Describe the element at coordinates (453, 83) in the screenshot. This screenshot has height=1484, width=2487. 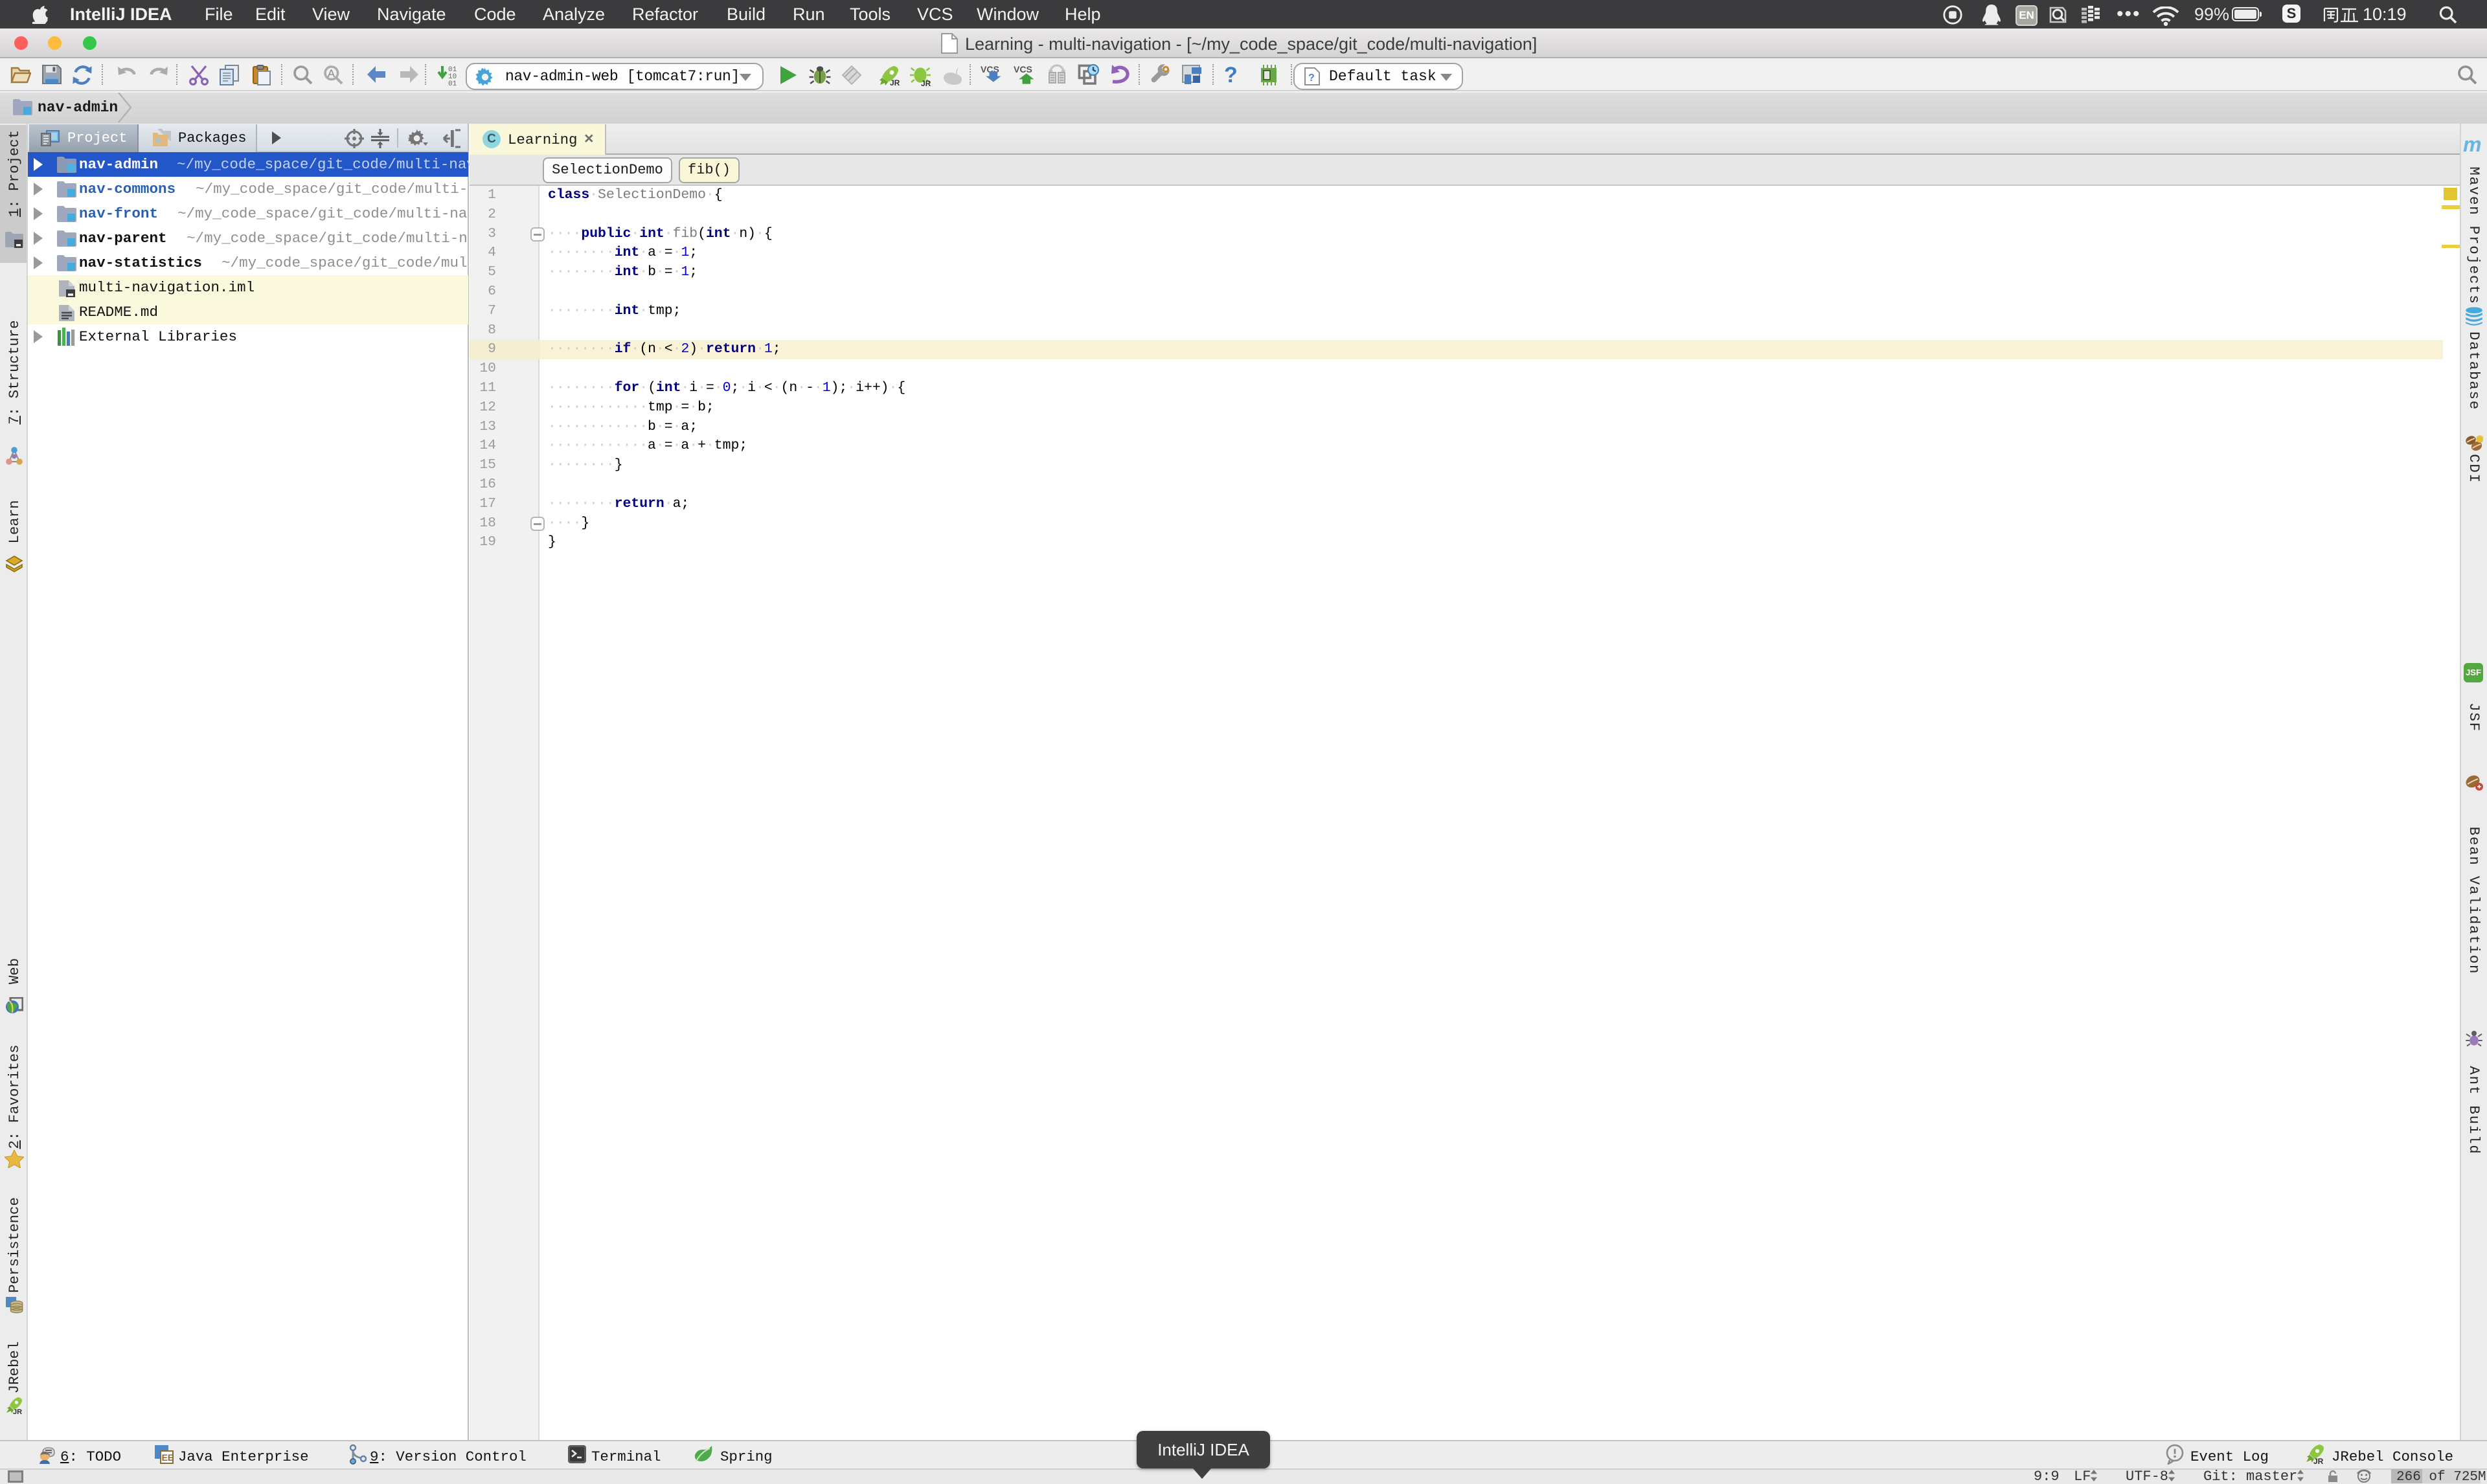
I see `svg-text: 01` at that location.